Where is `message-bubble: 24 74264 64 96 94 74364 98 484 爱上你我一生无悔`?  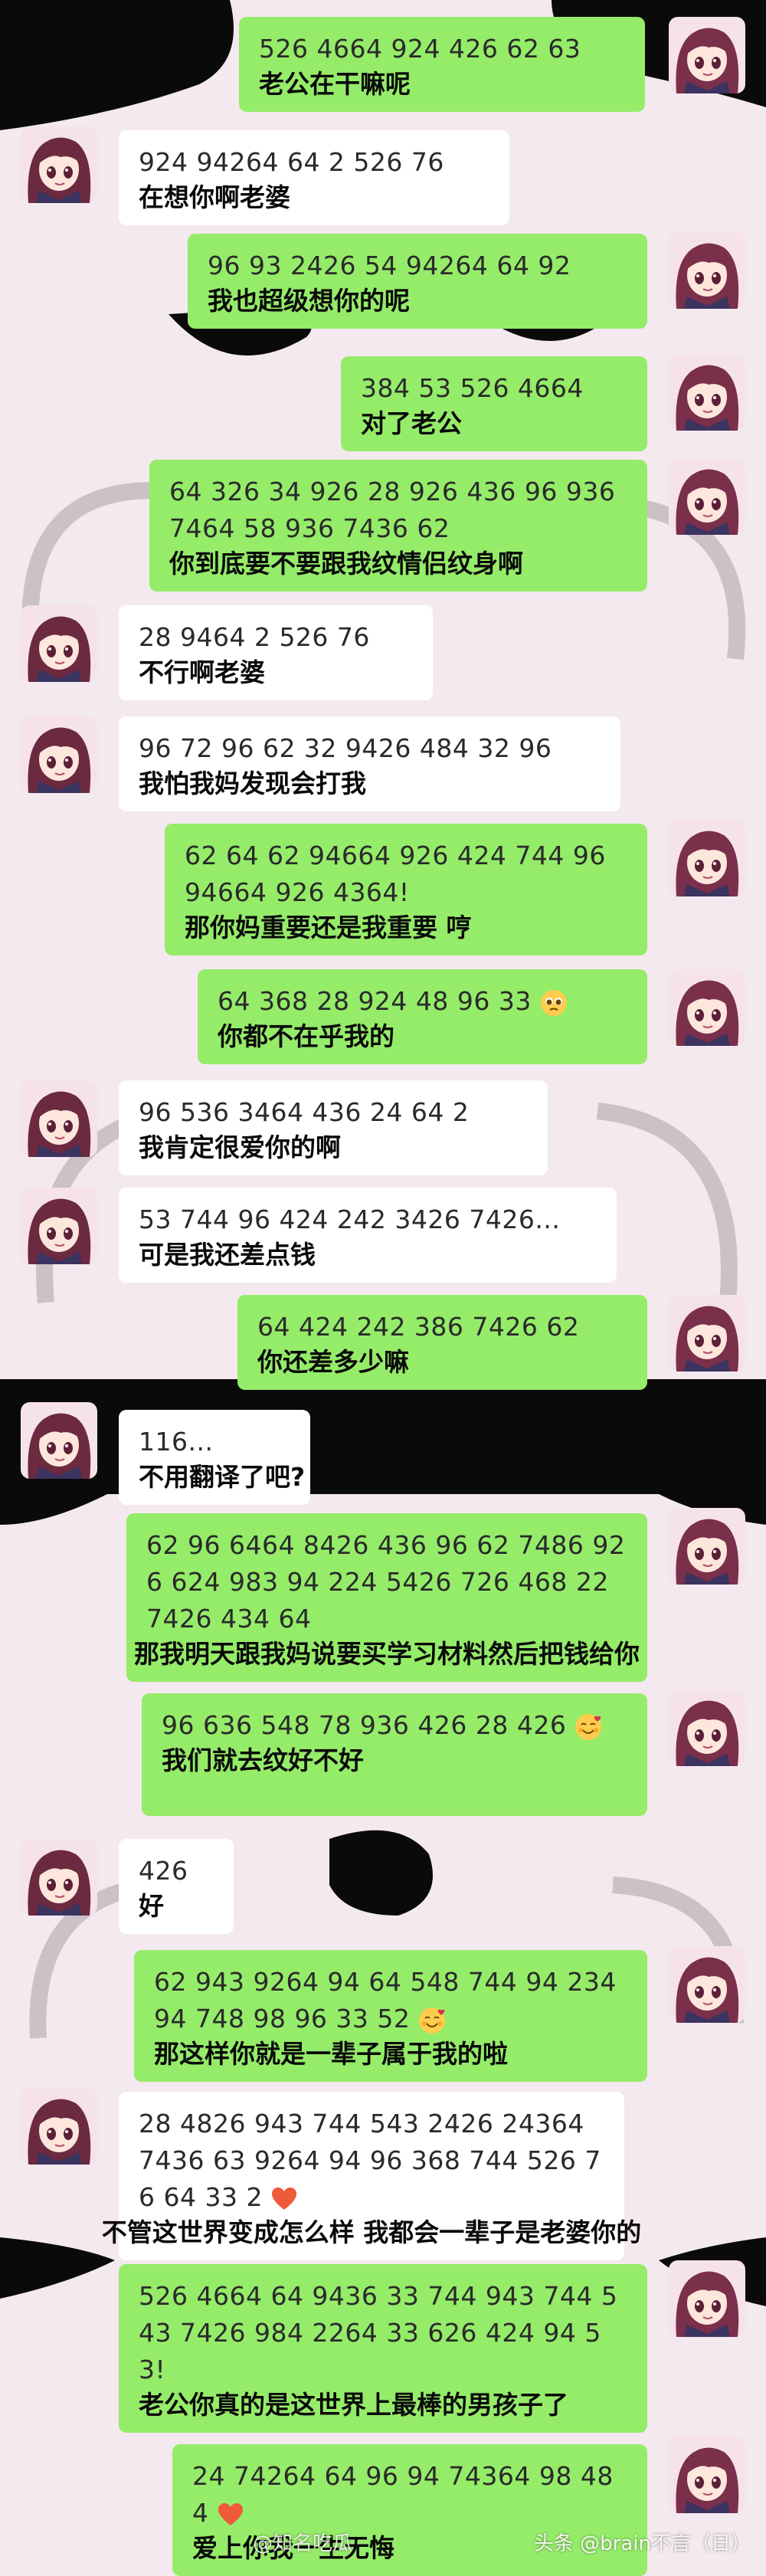
message-bubble: 24 74264 64 96 94 74364 98 484 爱上你我一生无悔 is located at coordinates (410, 2510).